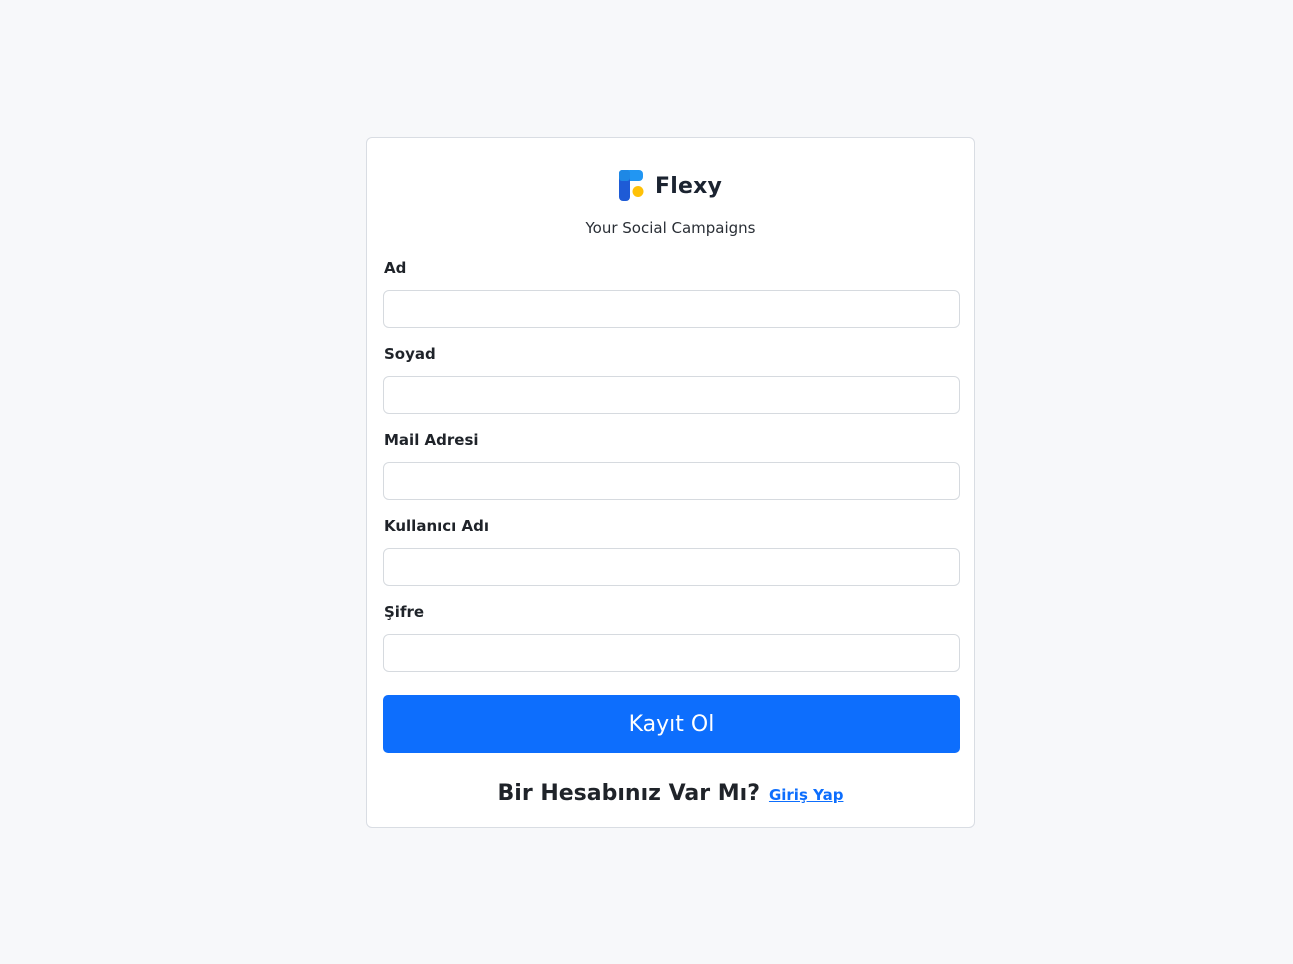 This screenshot has width=1293, height=964. What do you see at coordinates (670, 228) in the screenshot?
I see `tagline: Your Social Campaigns` at bounding box center [670, 228].